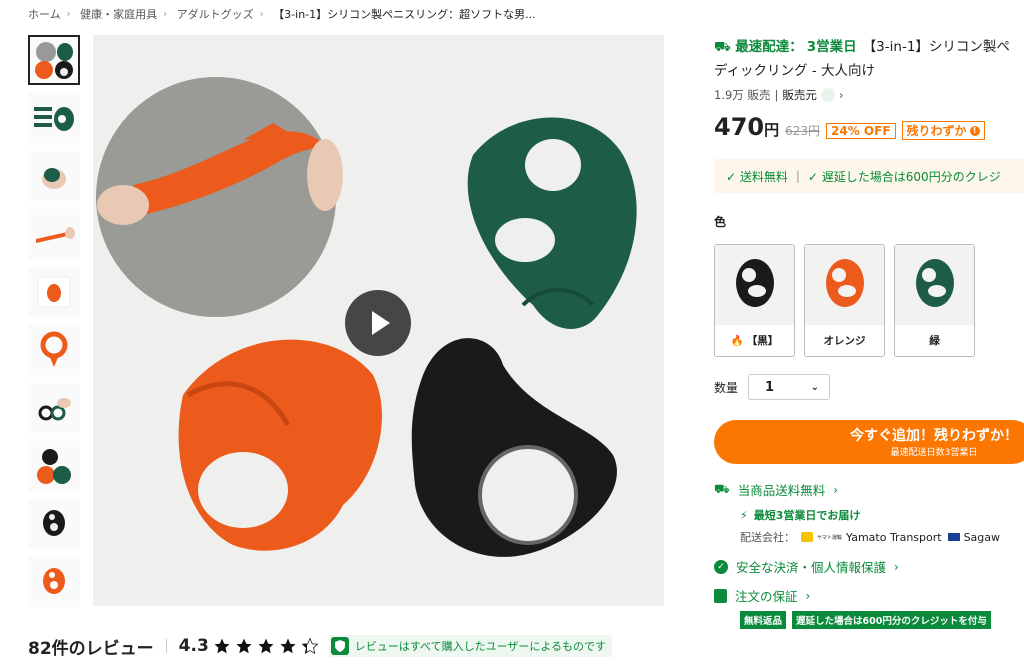  I want to click on carrier-sagawa: Sagaw, so click(973, 537).